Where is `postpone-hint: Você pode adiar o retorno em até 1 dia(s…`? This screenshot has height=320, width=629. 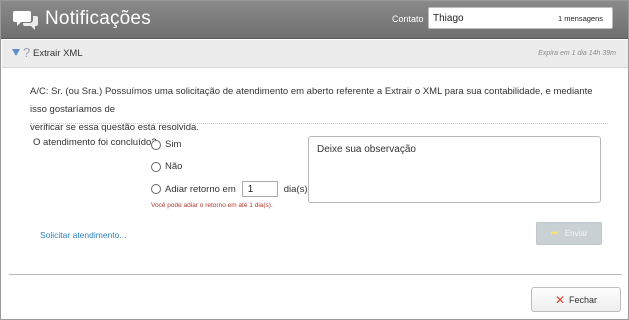
postpone-hint: Você pode adiar o retorno em até 1 dia(s… is located at coordinates (212, 205).